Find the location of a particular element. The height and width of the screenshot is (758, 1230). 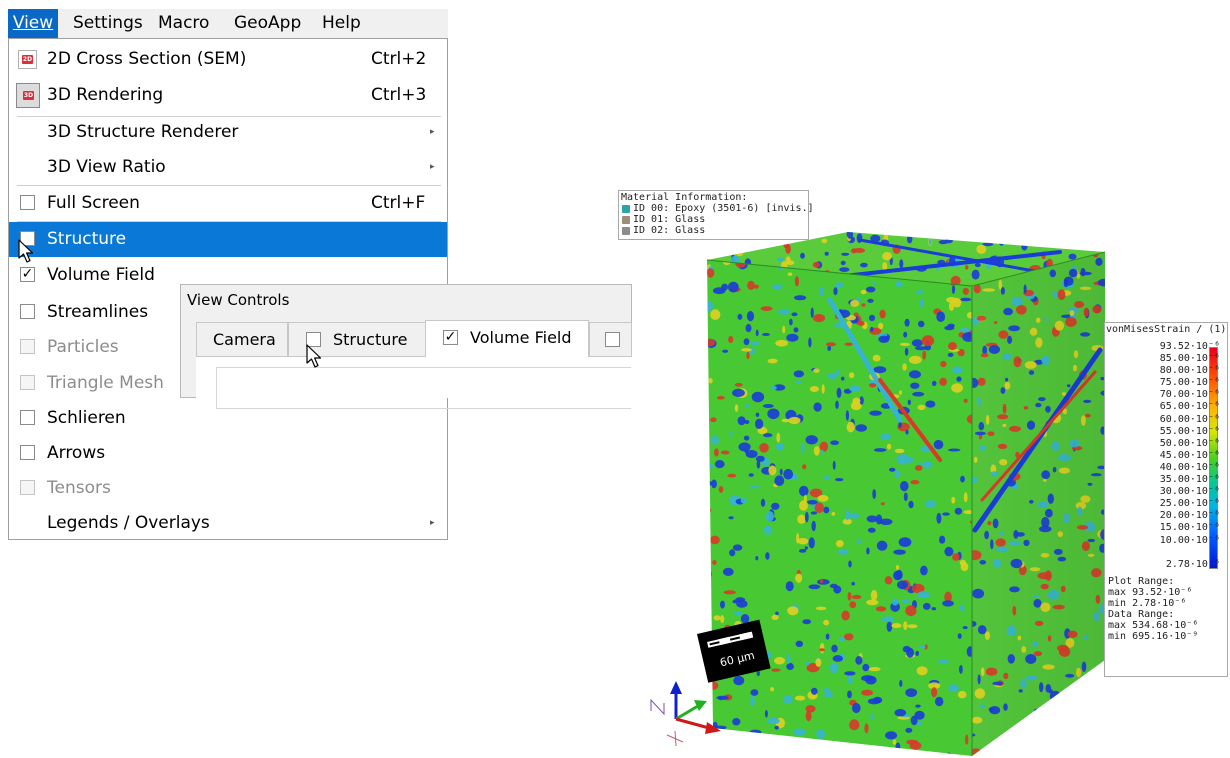

tab-volume-field: ✓ Volume Field is located at coordinates (507, 338).